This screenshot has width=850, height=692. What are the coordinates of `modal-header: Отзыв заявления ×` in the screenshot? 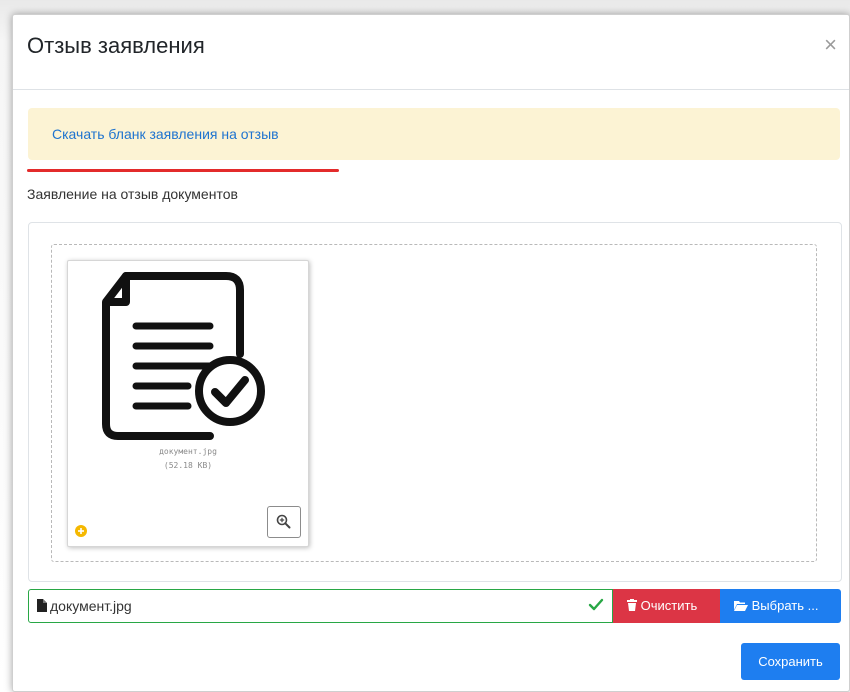 It's located at (431, 52).